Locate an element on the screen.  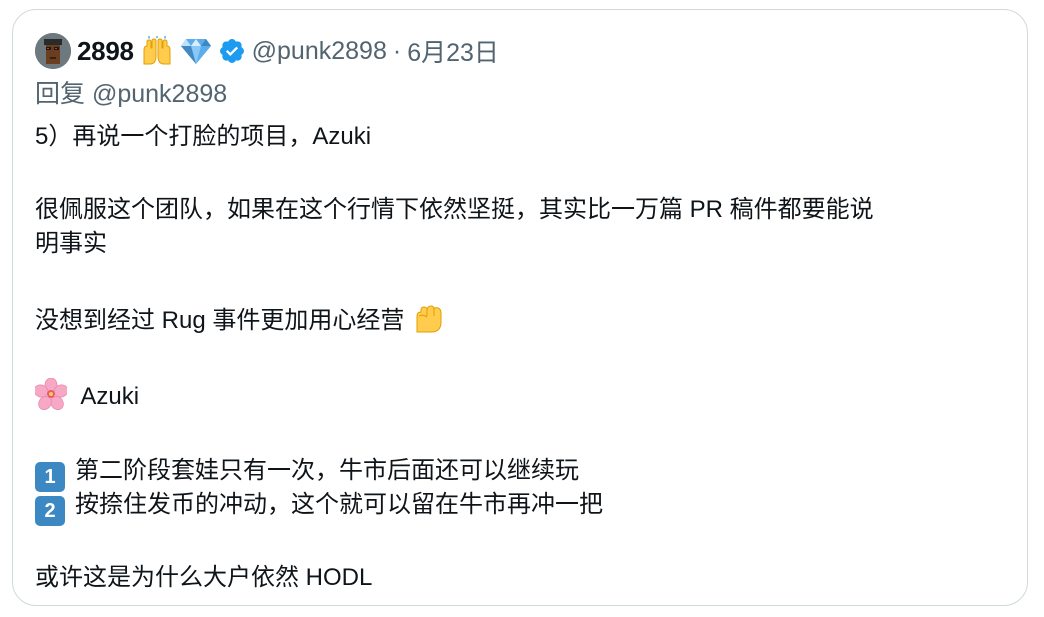
tweet-line-text: 第二阶段套娃只有一次，牛市后面还可以继续玩 is located at coordinates (327, 470).